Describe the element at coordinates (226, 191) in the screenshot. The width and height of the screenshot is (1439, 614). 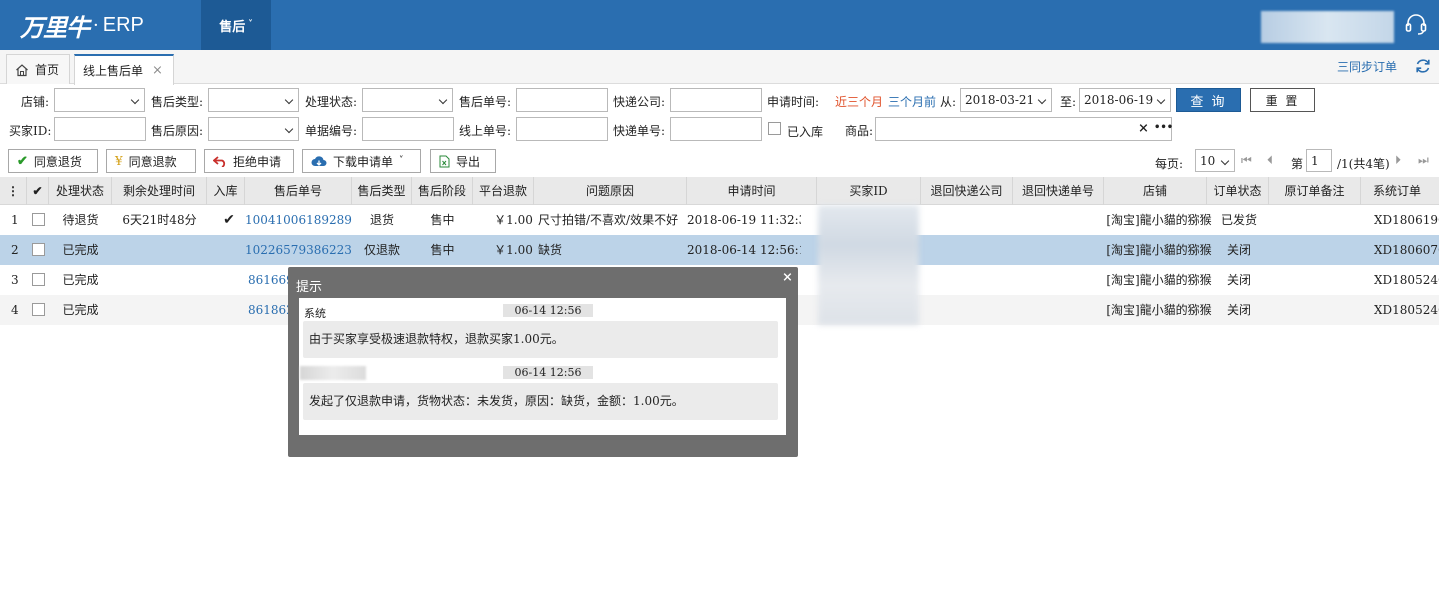
I see `col-stocked: 入库` at that location.